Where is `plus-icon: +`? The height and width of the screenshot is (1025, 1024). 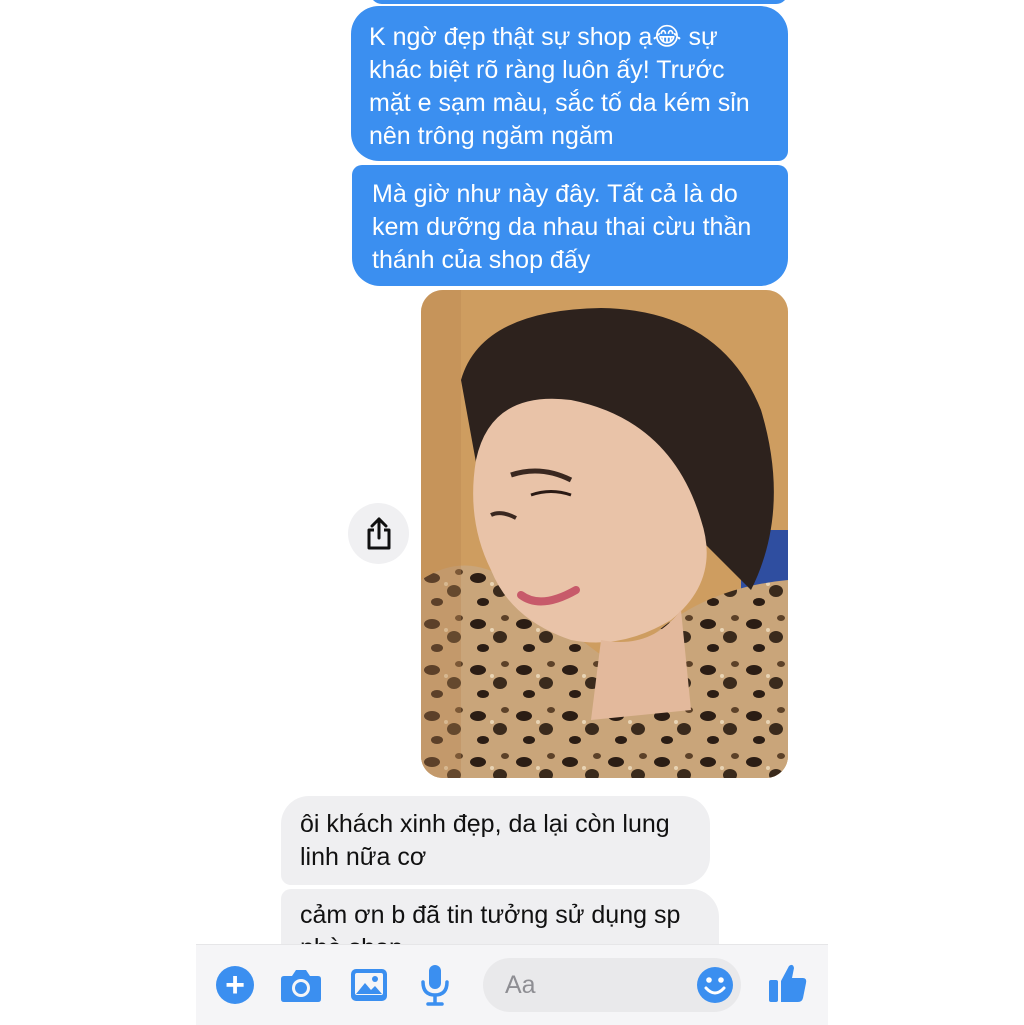 plus-icon: + is located at coordinates (235, 985).